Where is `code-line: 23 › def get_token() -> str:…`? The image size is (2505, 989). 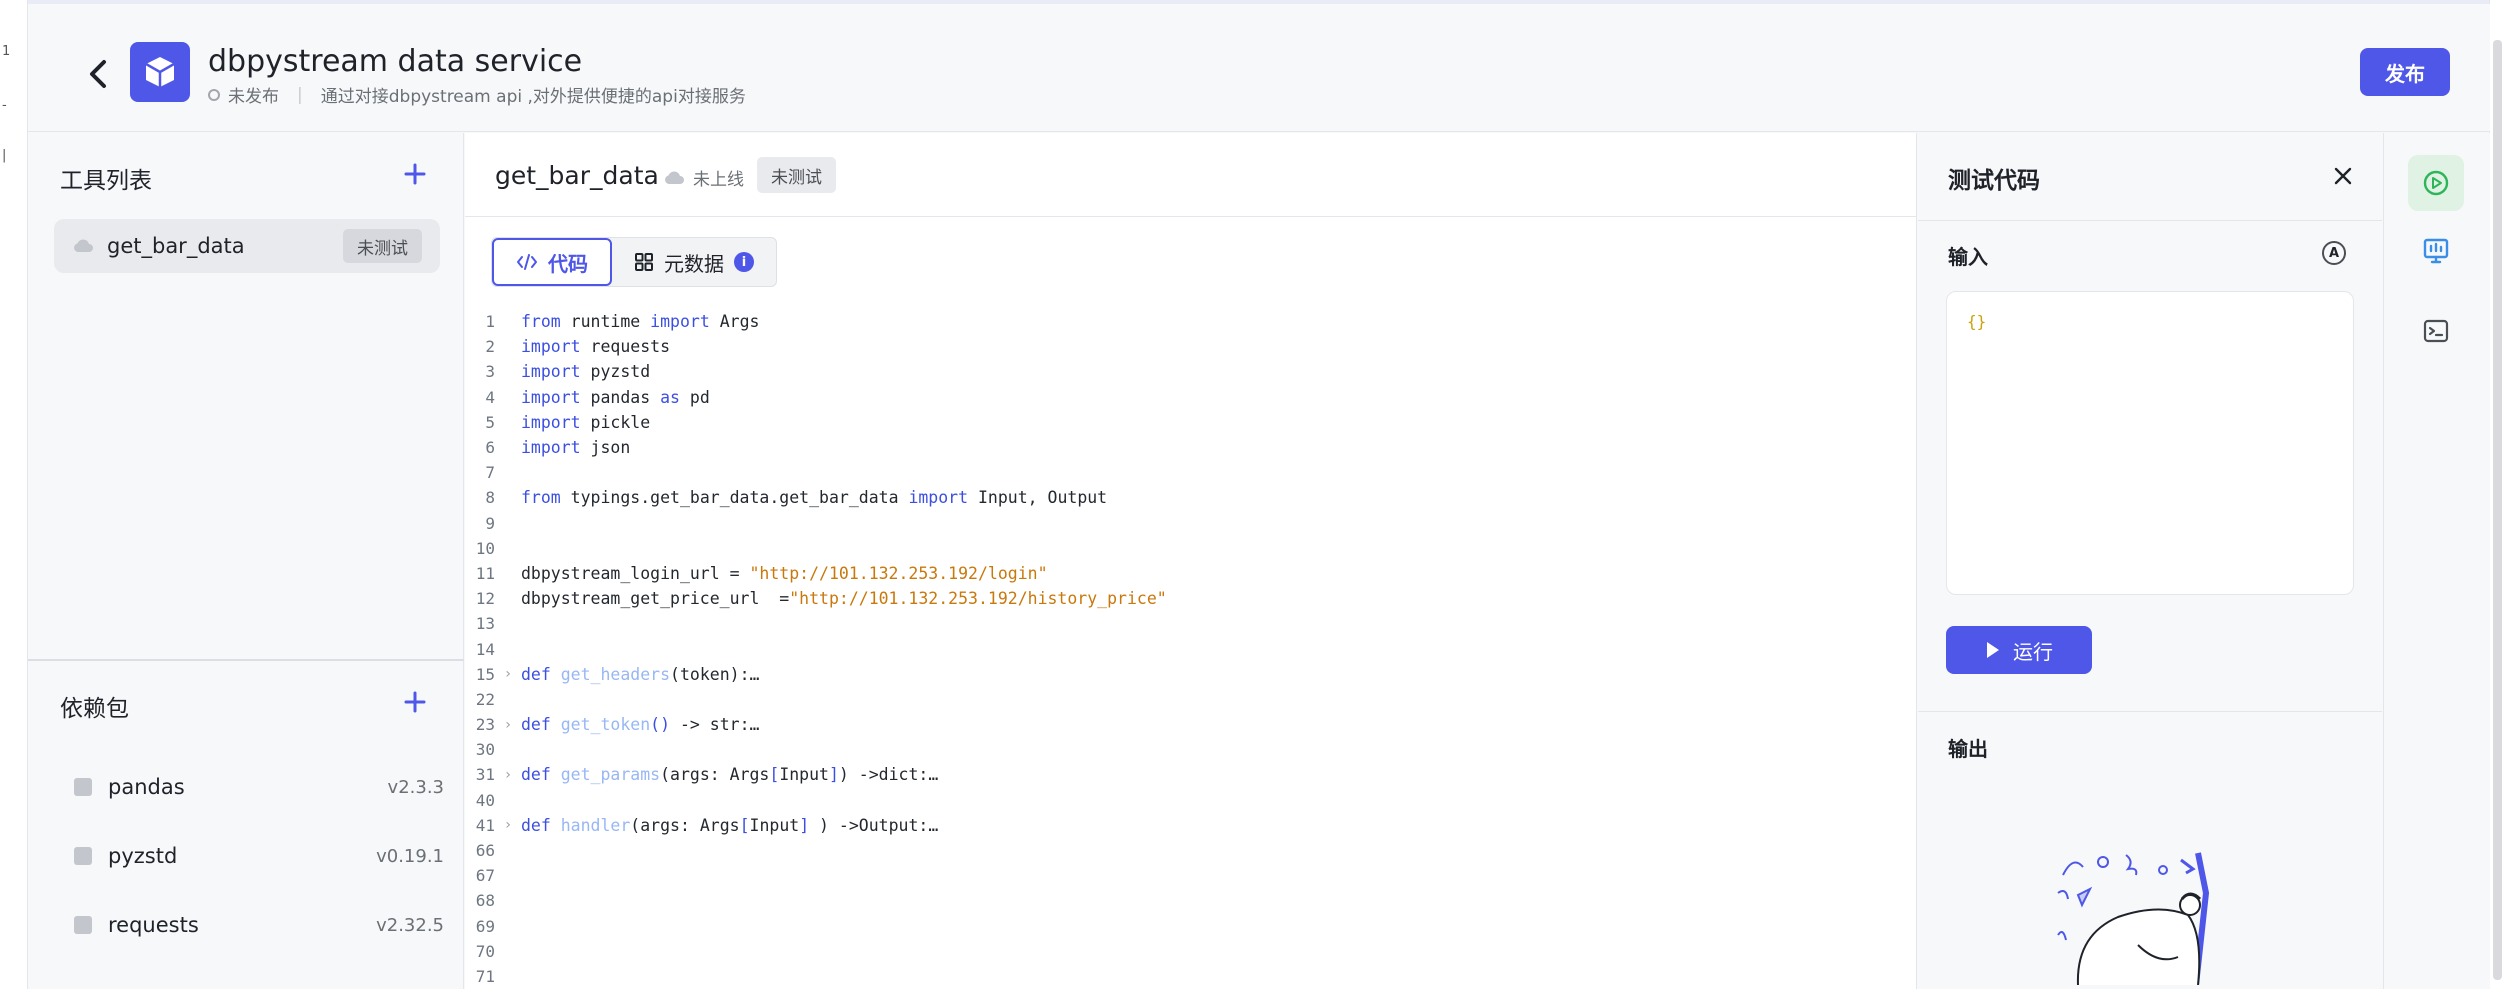 code-line: 23 › def get_token() -> str:… is located at coordinates (1191, 724).